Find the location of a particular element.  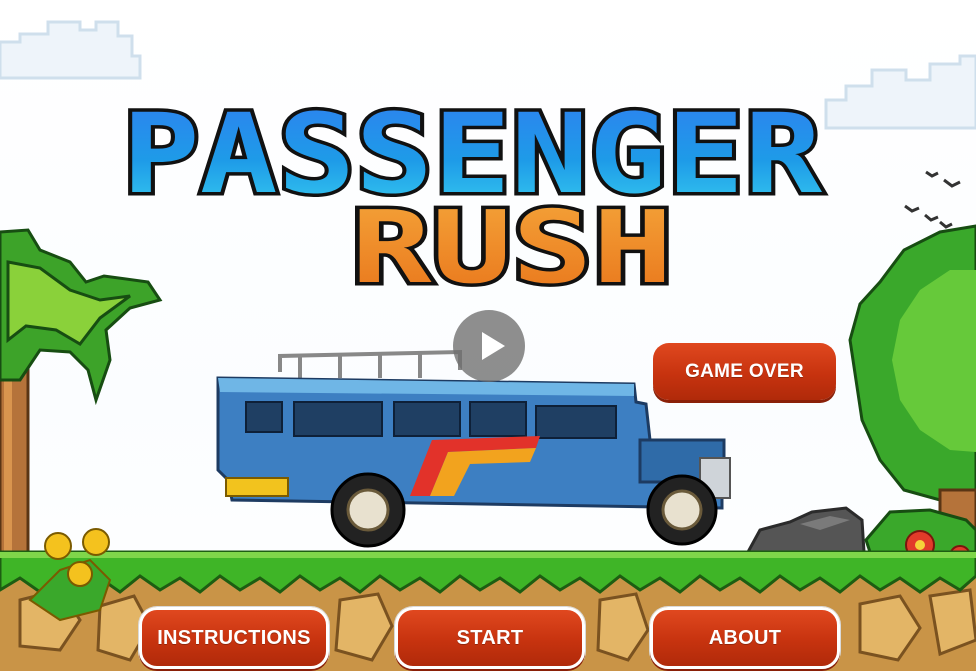

start-button: START is located at coordinates (490, 638).